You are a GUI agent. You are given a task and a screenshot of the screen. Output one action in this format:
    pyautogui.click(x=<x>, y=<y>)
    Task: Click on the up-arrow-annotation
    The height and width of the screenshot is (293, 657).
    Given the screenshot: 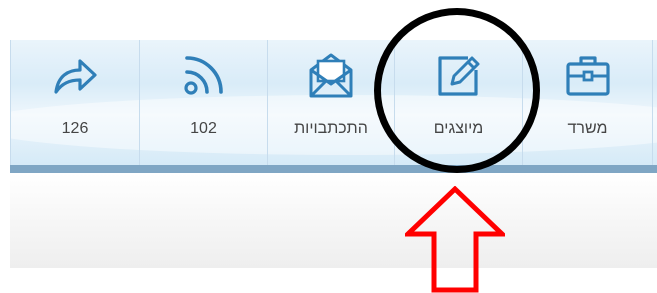 What is the action you would take?
    pyautogui.click(x=455, y=239)
    